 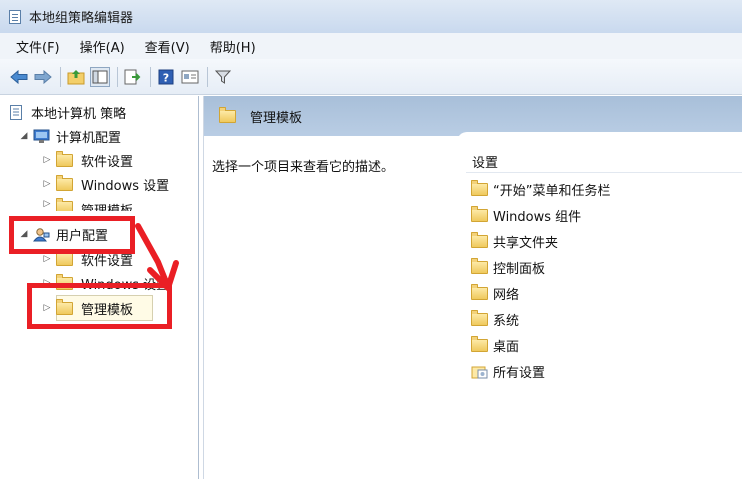 What do you see at coordinates (537, 217) in the screenshot?
I see `list-label: Windows 组件` at bounding box center [537, 217].